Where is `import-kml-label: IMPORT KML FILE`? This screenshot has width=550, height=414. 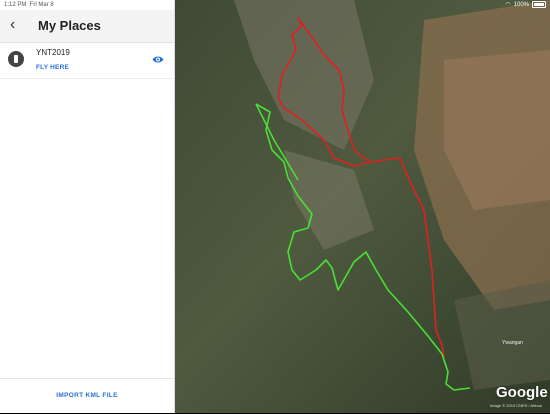 import-kml-label: IMPORT KML FILE is located at coordinates (87, 395).